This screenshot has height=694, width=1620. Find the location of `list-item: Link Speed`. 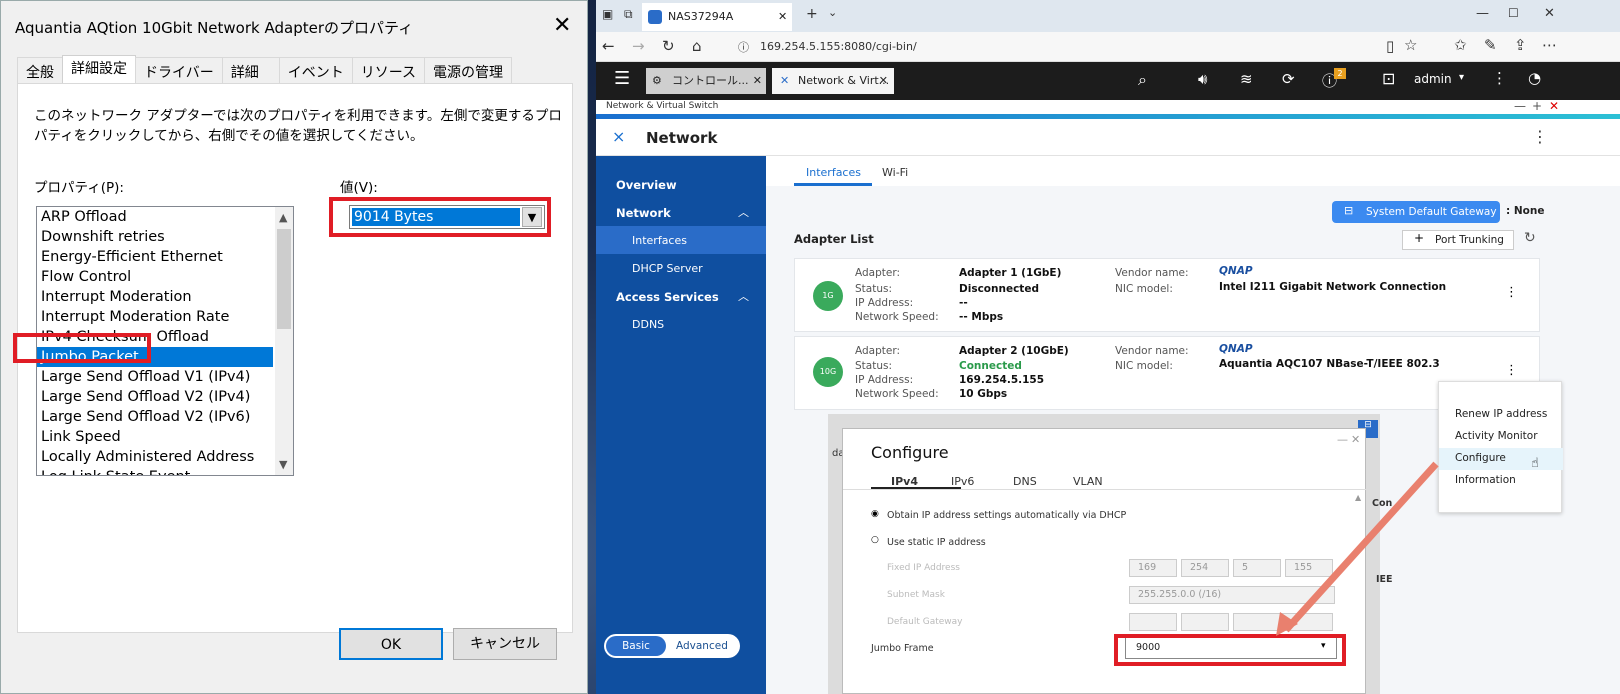

list-item: Link Speed is located at coordinates (165, 437).